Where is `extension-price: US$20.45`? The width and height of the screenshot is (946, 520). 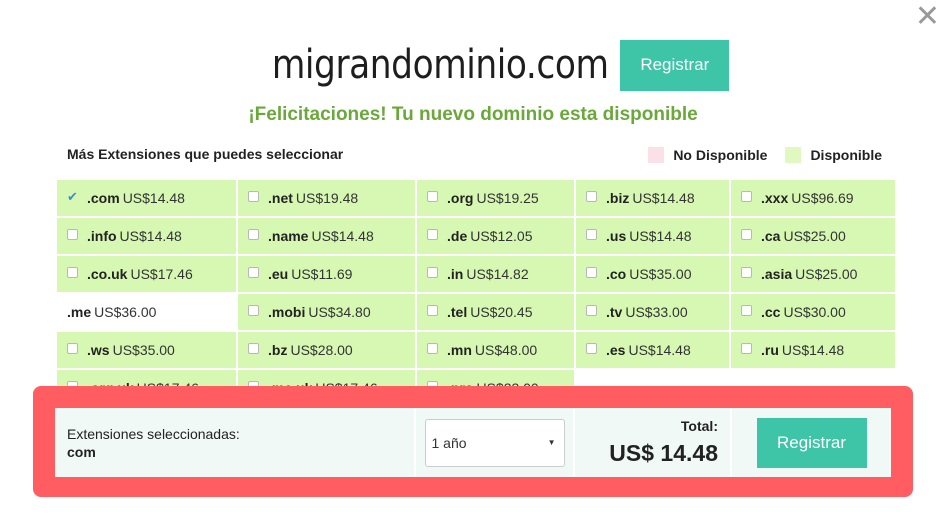 extension-price: US$20.45 is located at coordinates (501, 312).